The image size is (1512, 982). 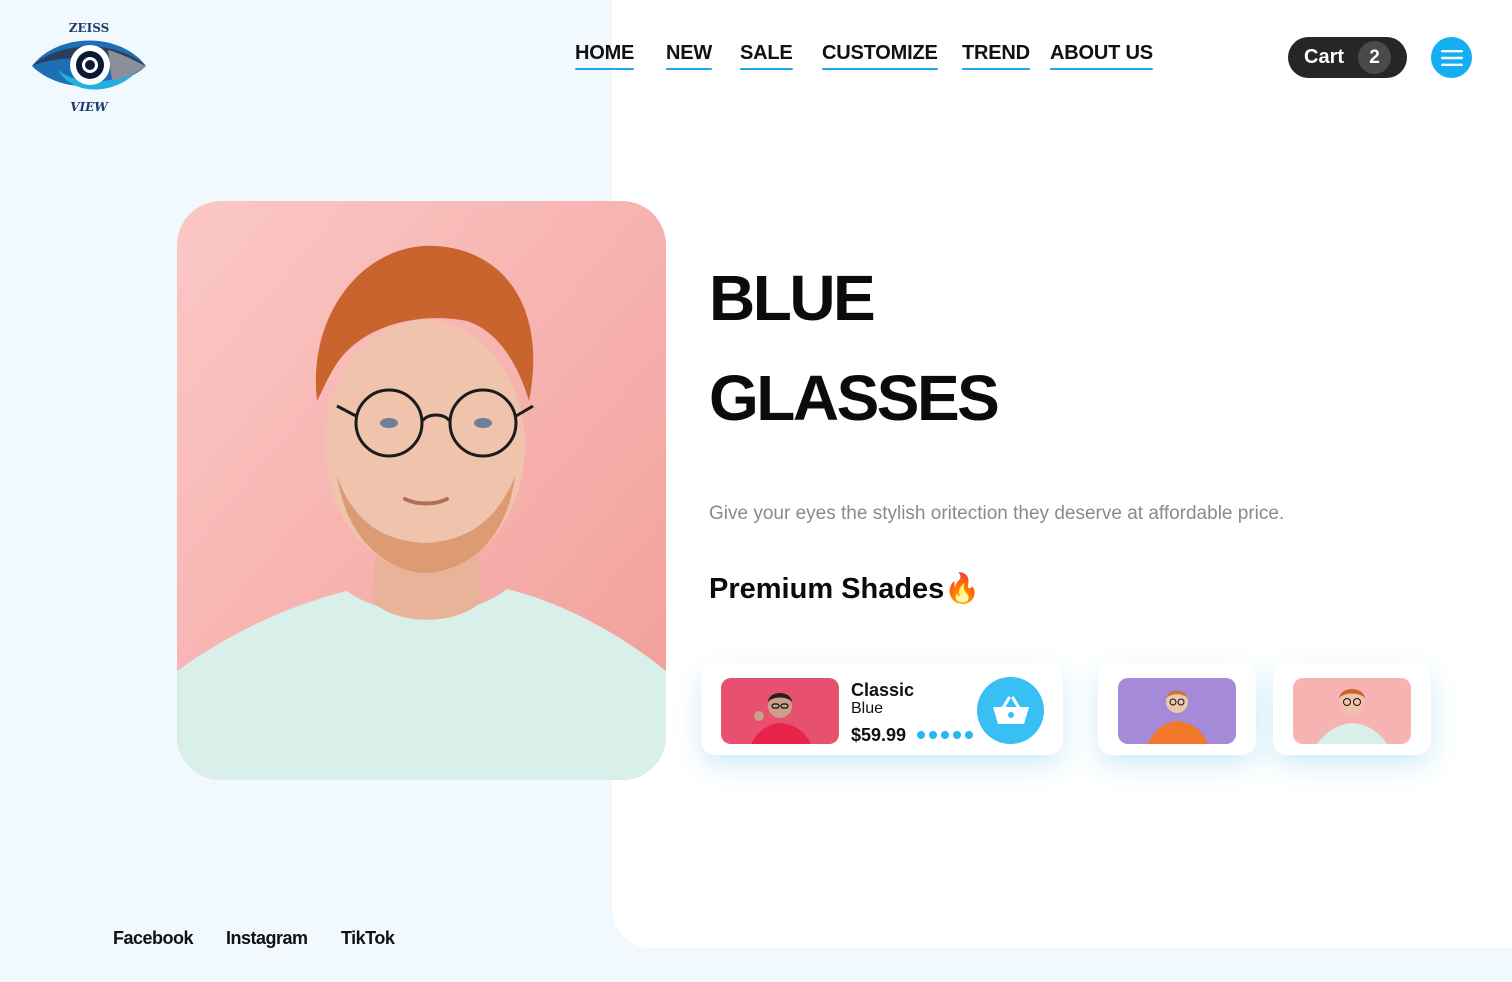 What do you see at coordinates (89, 107) in the screenshot?
I see `svg-text: VIEW` at bounding box center [89, 107].